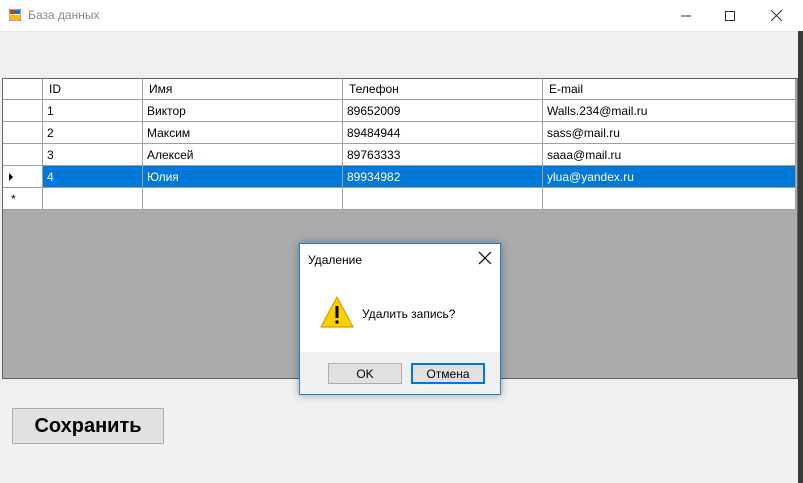 The height and width of the screenshot is (483, 803). I want to click on cancel-button: Отмена, so click(448, 373).